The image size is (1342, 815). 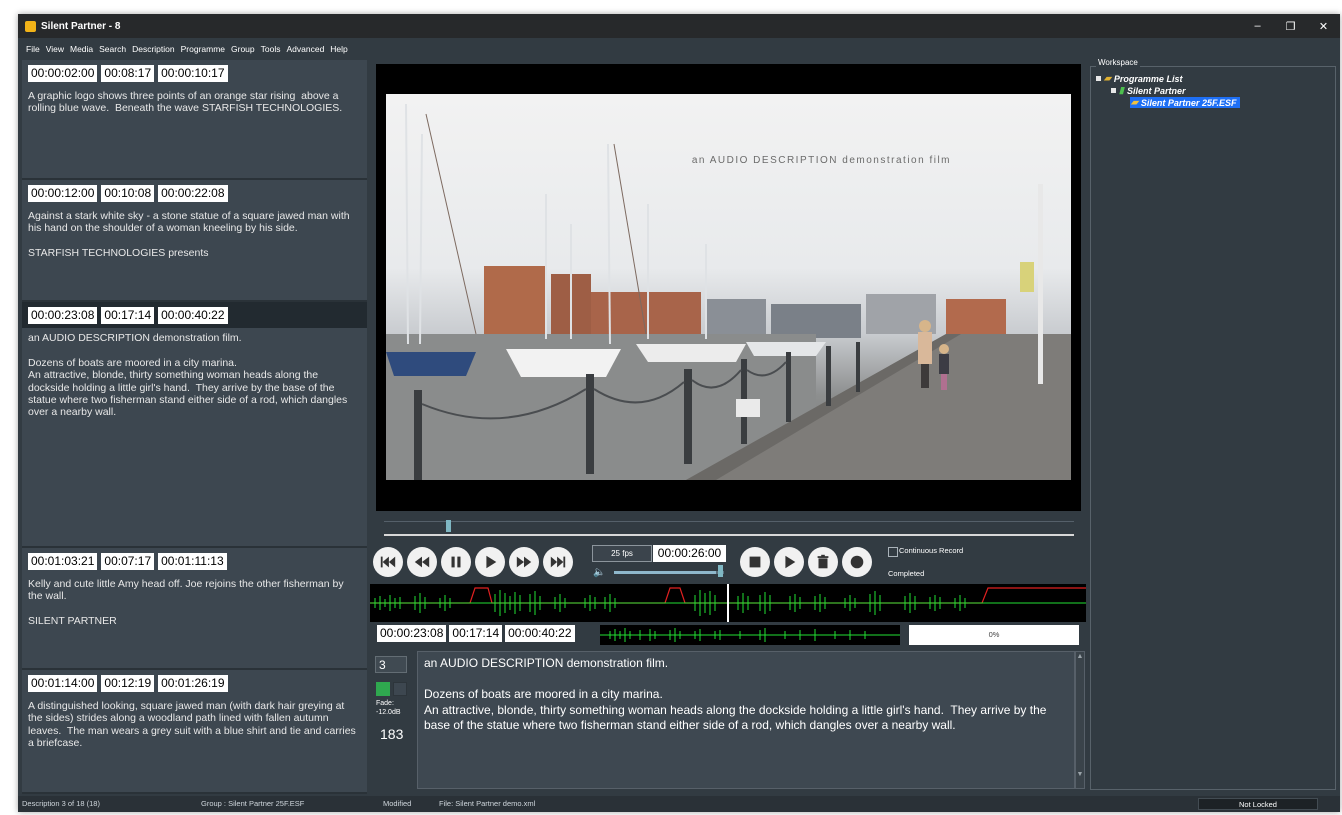 I want to click on current-description-timecodes: 00:00:23:08 00:17:14 00:00:40:22, so click(x=476, y=633).